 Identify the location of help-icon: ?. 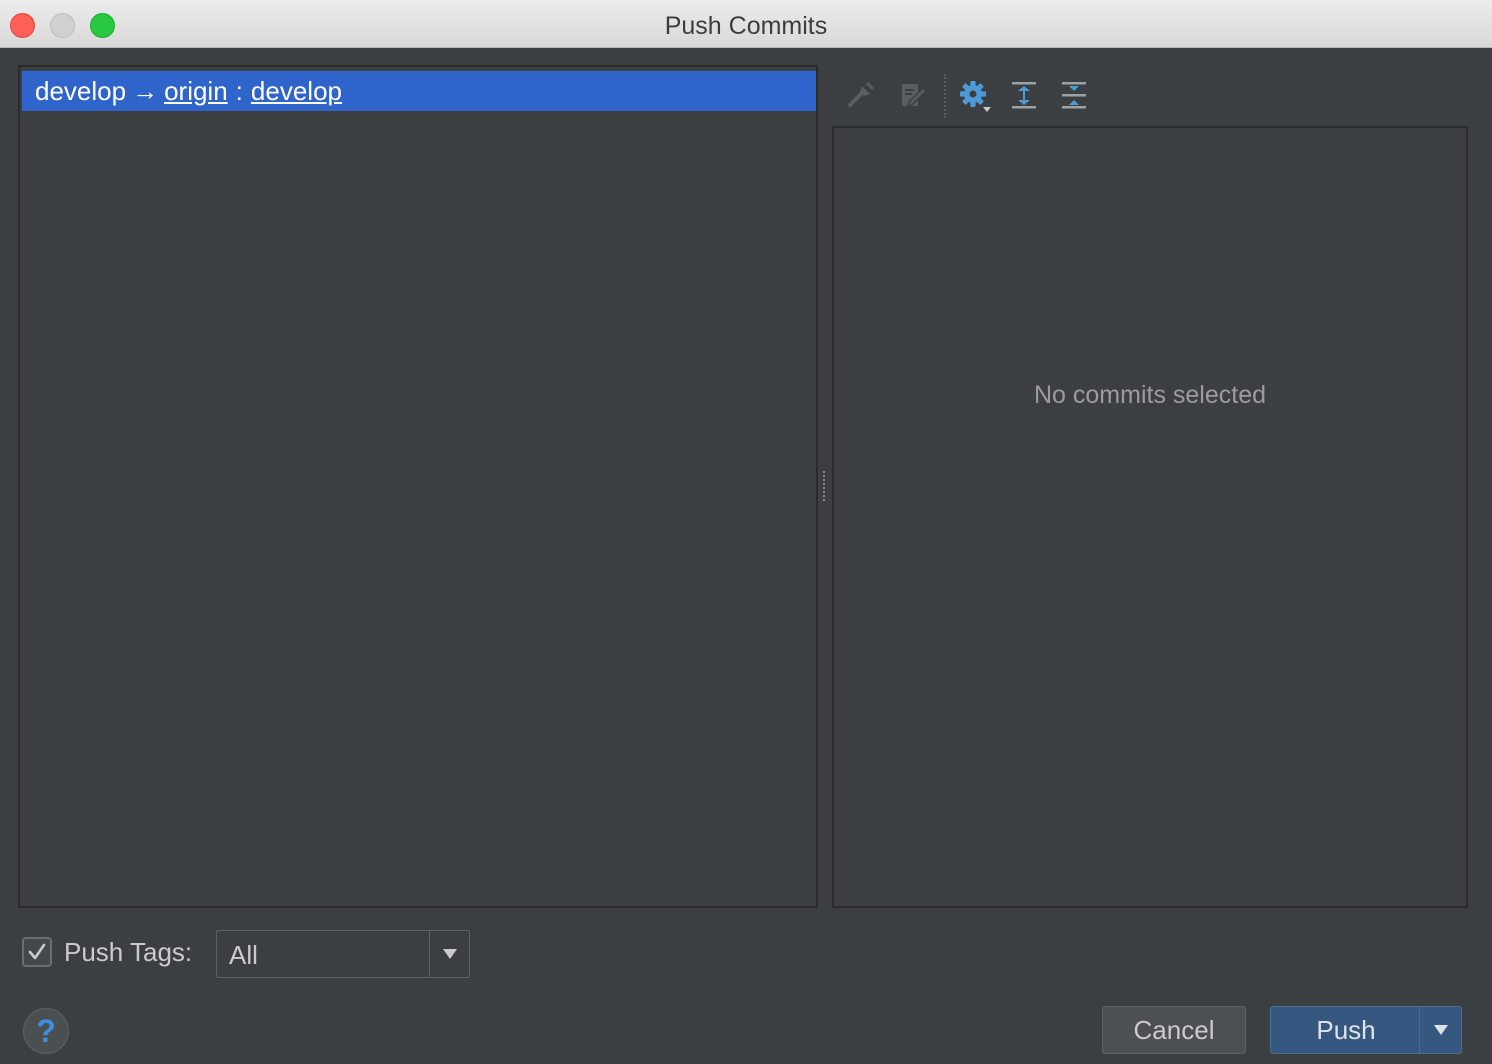
(46, 1030).